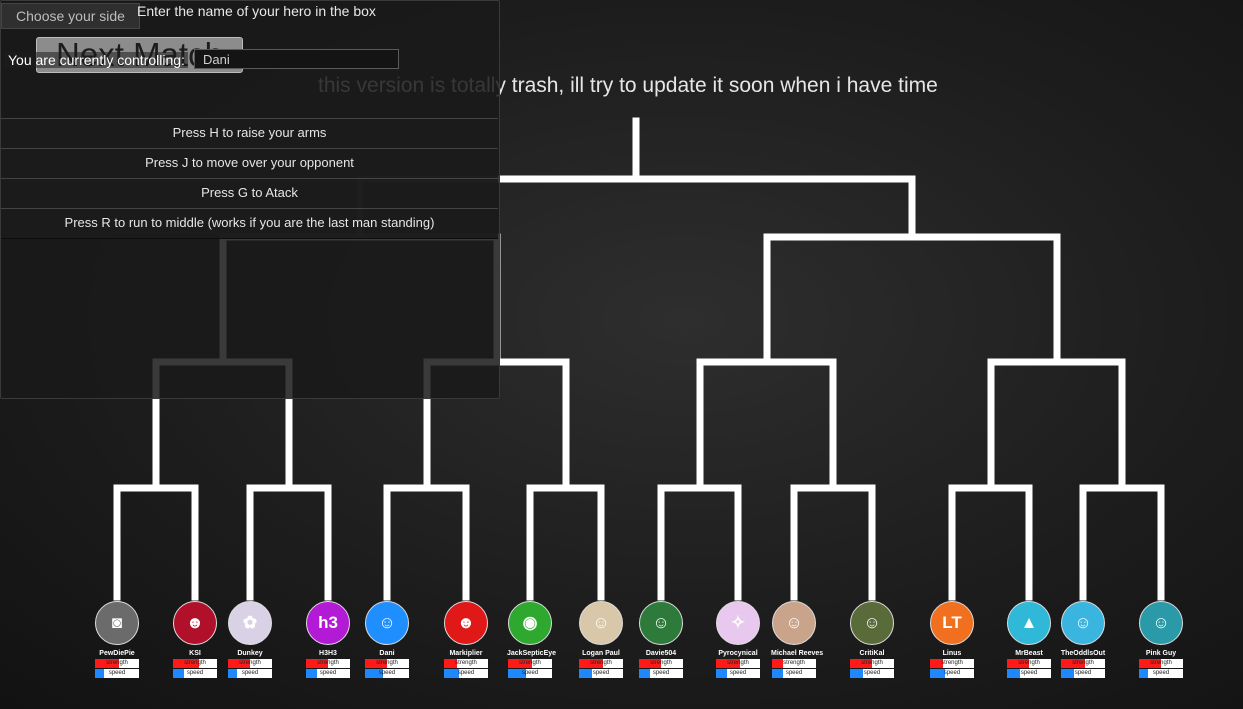  I want to click on pink-guy-avatar-icon: ☺, so click(1161, 623).